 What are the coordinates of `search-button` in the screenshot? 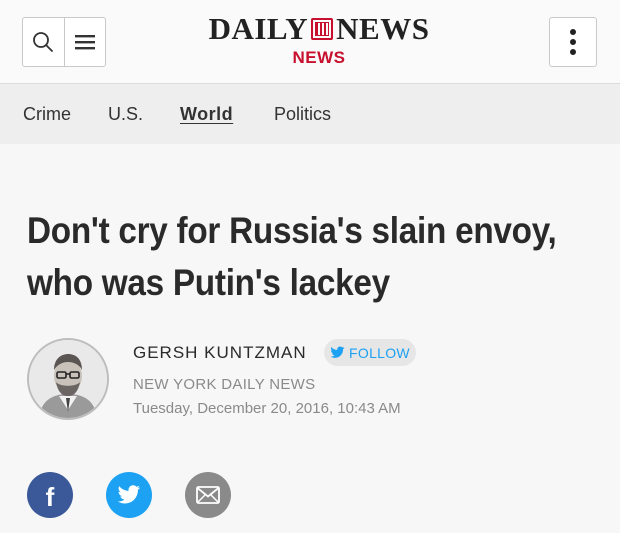 It's located at (43, 42).